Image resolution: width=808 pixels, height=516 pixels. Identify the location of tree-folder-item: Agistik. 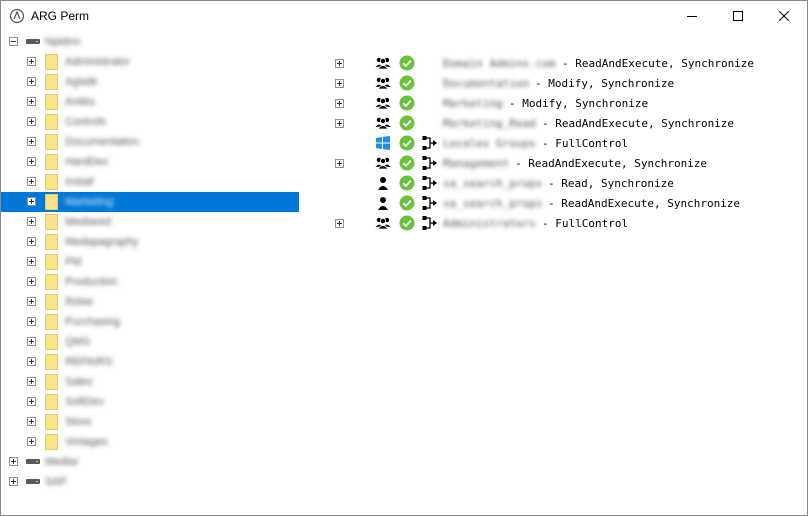
(150, 82).